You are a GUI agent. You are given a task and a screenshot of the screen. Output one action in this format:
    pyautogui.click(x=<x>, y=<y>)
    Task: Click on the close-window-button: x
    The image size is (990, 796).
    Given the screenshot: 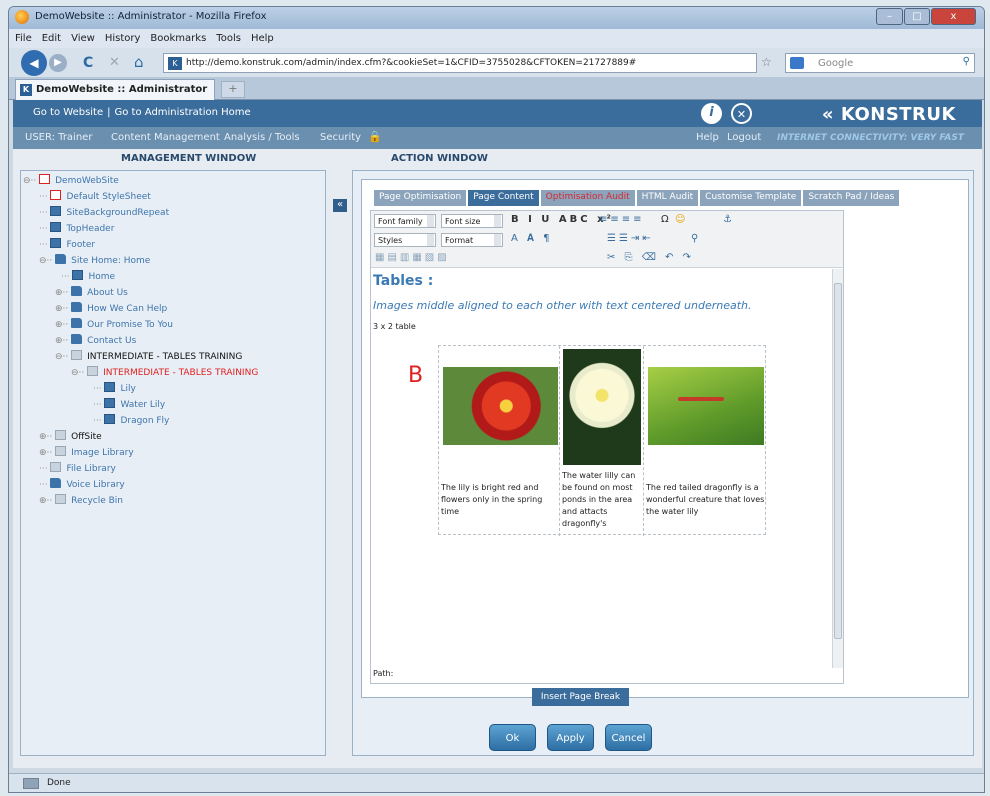 What is the action you would take?
    pyautogui.click(x=953, y=16)
    